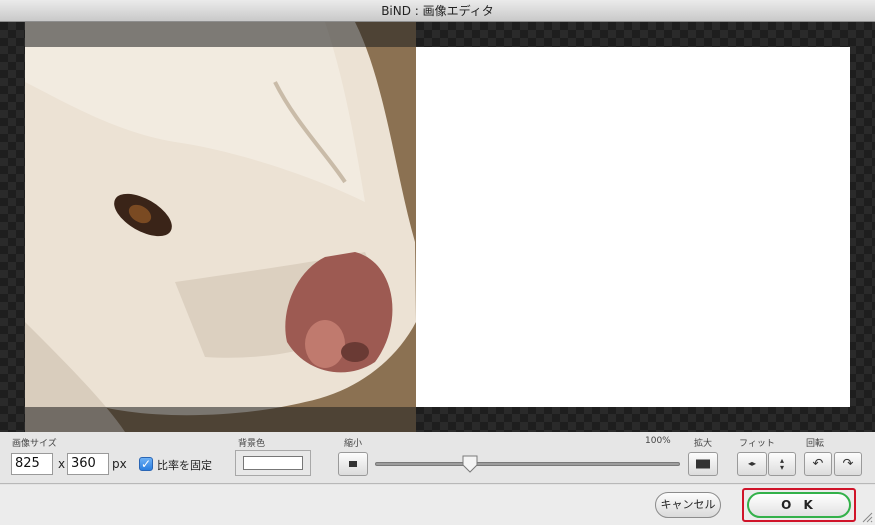 This screenshot has height=525, width=875. Describe the element at coordinates (757, 444) in the screenshot. I see `fit-label: フィット` at that location.